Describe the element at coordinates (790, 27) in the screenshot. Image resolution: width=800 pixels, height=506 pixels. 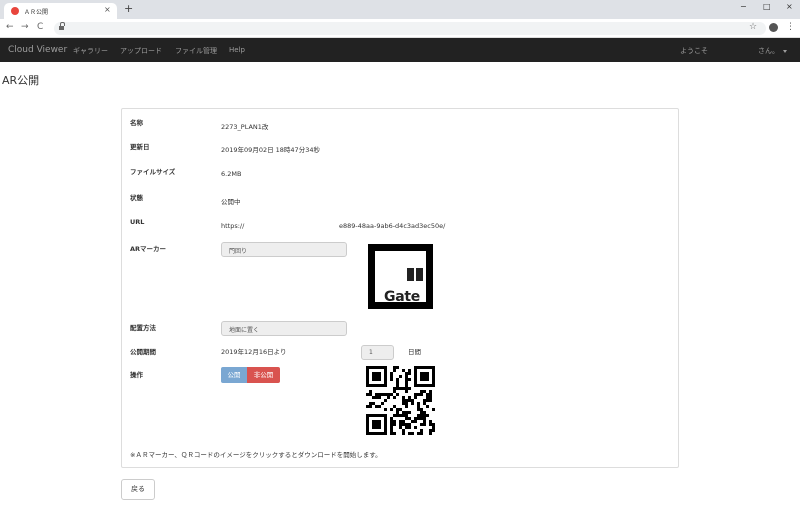
I see `browser-menu-icon: ⋮` at that location.